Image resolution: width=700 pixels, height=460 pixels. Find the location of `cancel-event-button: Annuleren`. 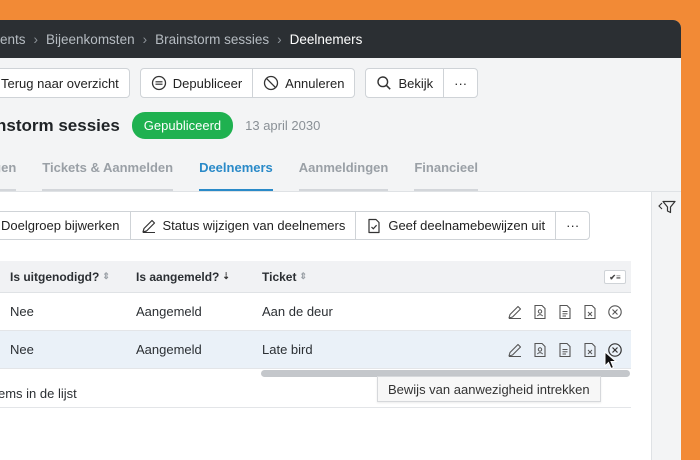

cancel-event-button: Annuleren is located at coordinates (304, 83).